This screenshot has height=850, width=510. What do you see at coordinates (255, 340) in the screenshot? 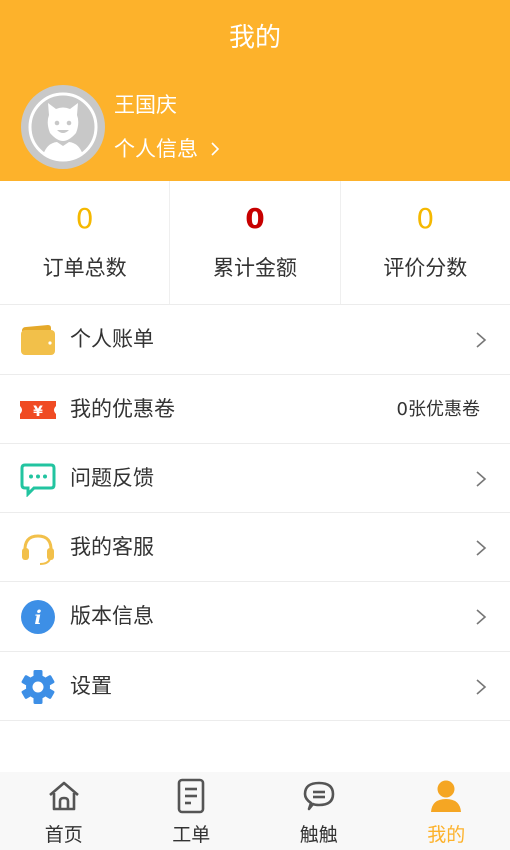
I see `menu-item-bill: 个人账单` at bounding box center [255, 340].